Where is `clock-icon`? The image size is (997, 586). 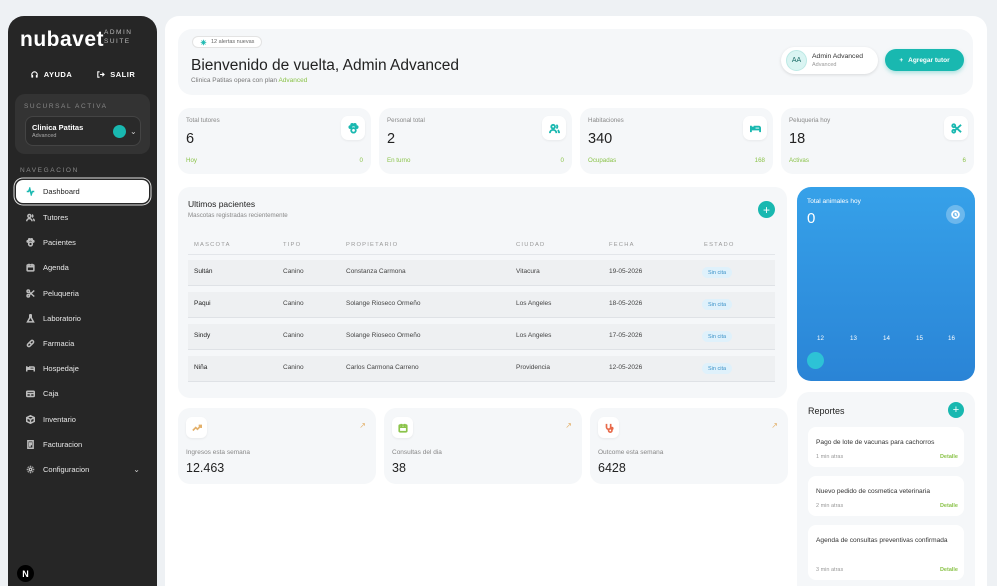 clock-icon is located at coordinates (955, 214).